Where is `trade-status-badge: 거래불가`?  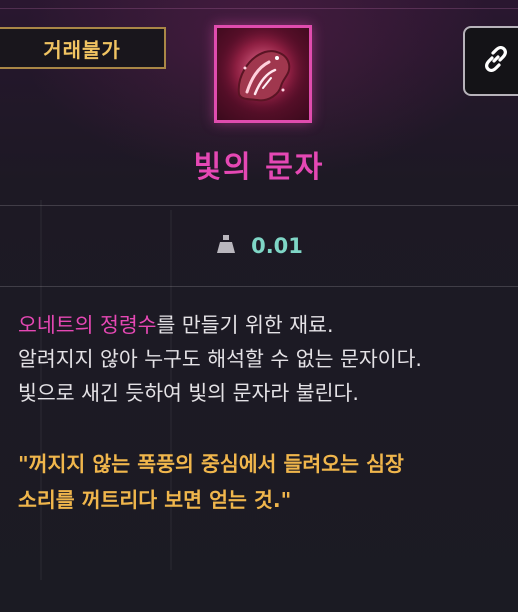 trade-status-badge: 거래불가 is located at coordinates (83, 48).